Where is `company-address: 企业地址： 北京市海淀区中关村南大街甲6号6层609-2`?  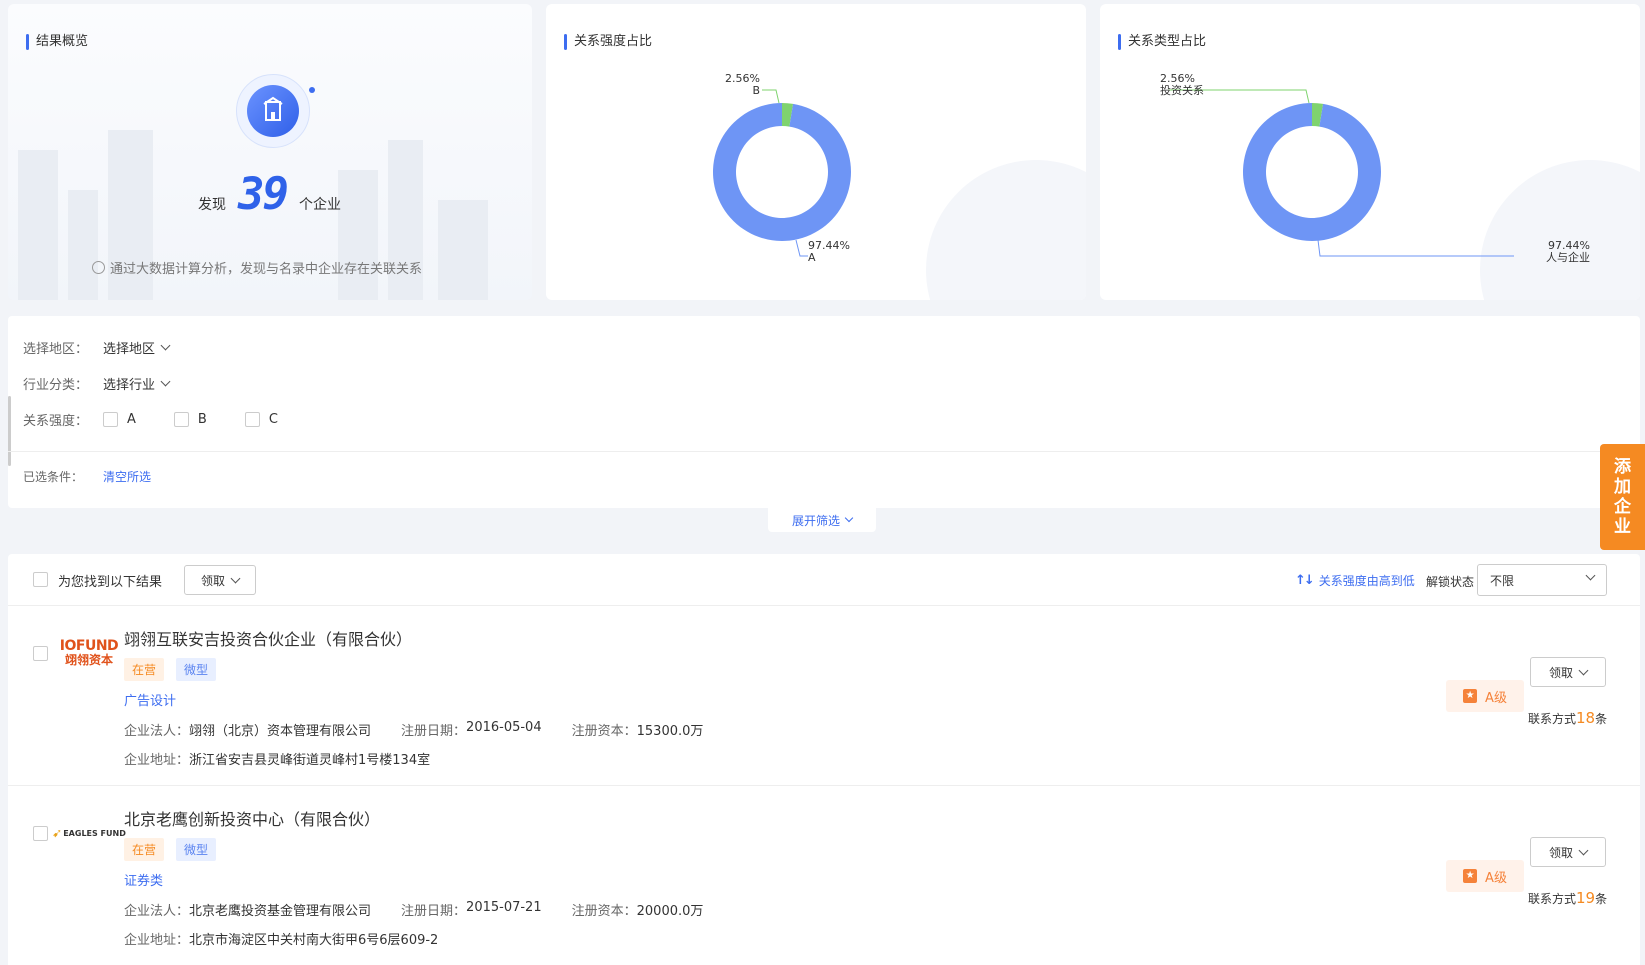
company-address: 企业地址： 北京市海淀区中关村南大街甲6号6层609-2 is located at coordinates (281, 940).